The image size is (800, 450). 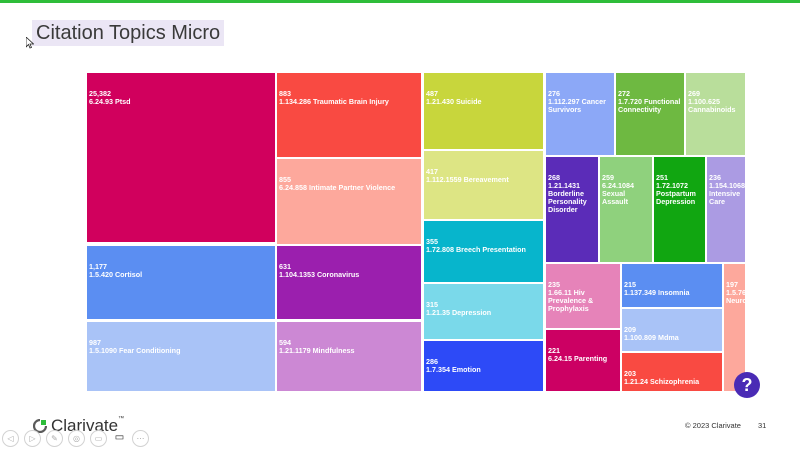 I want to click on treemap-cell-label: 1.5.420 Cortisol, so click(x=116, y=274).